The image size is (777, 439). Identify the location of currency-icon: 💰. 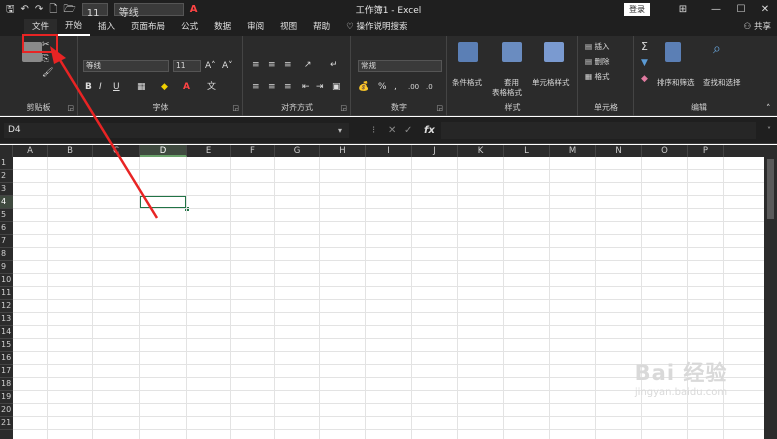
(363, 87).